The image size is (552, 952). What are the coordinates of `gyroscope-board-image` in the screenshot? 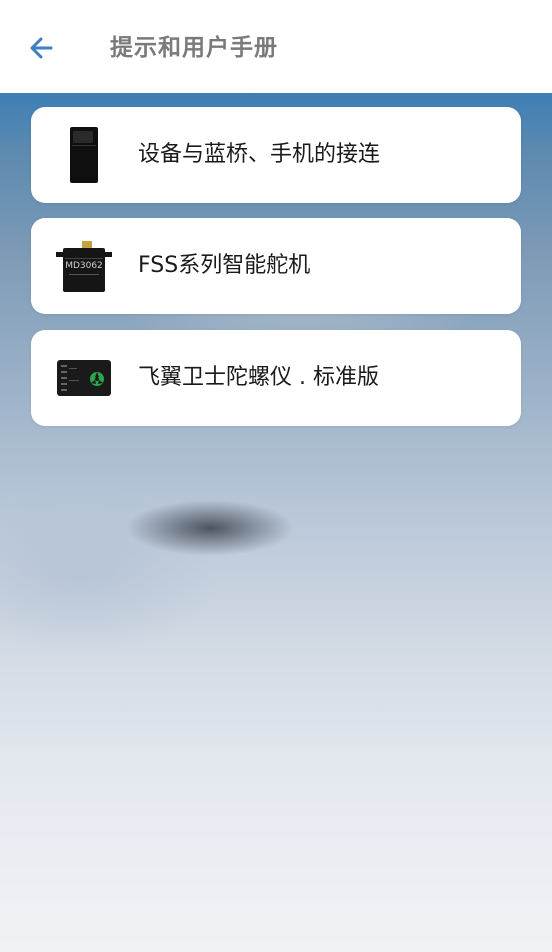 It's located at (84, 378).